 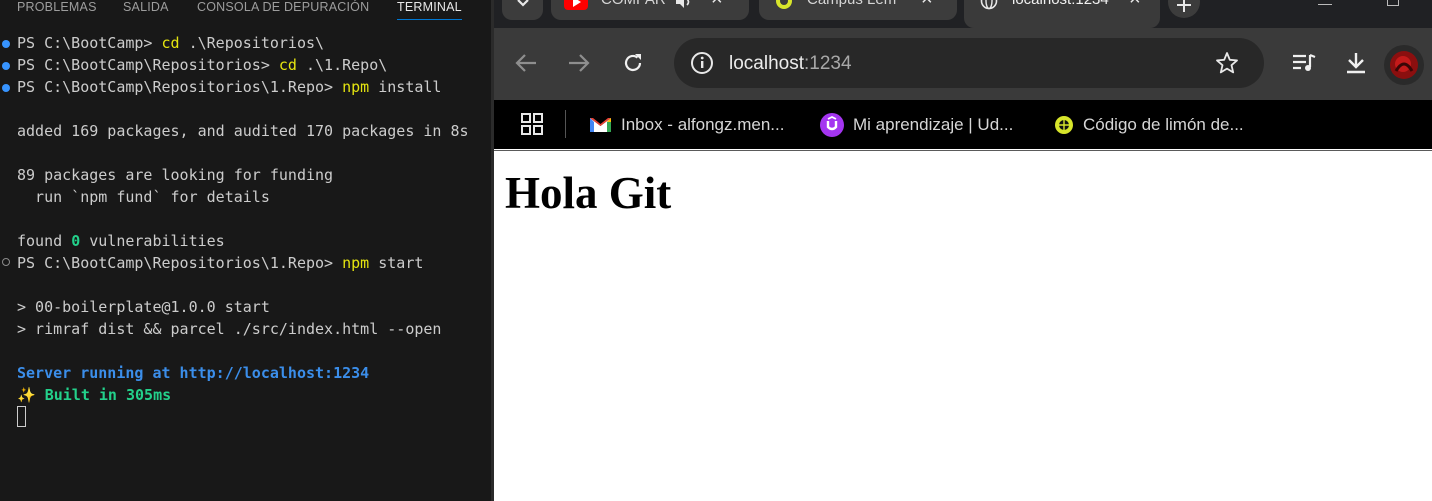 What do you see at coordinates (283, 7) in the screenshot?
I see `tab-debug-console: CONSOLA DE DEPURACIÓN` at bounding box center [283, 7].